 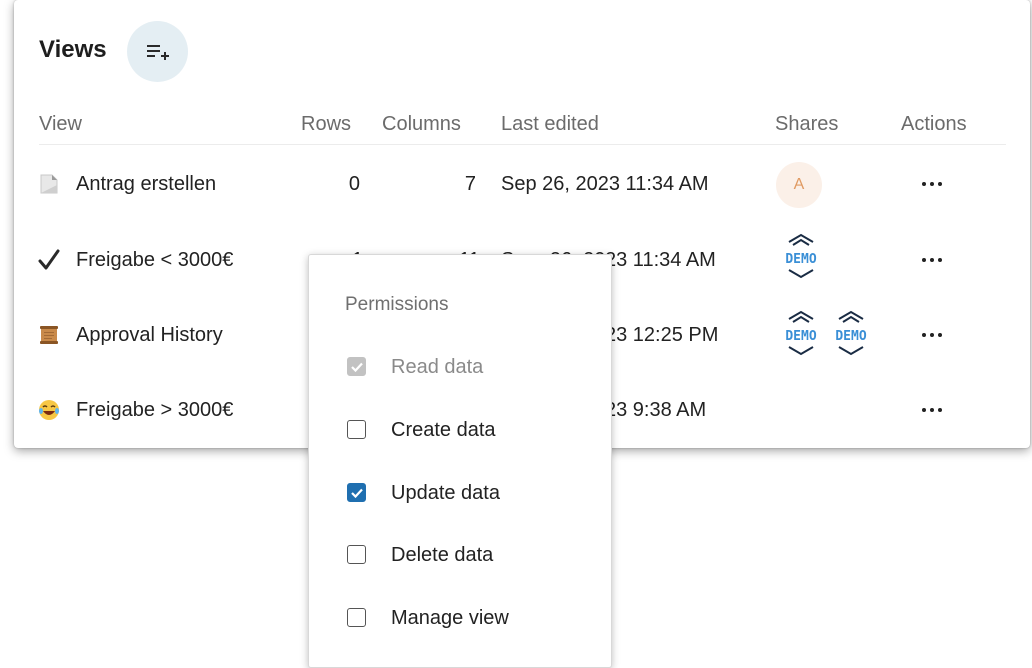 What do you see at coordinates (354, 184) in the screenshot?
I see `row-count: 0` at bounding box center [354, 184].